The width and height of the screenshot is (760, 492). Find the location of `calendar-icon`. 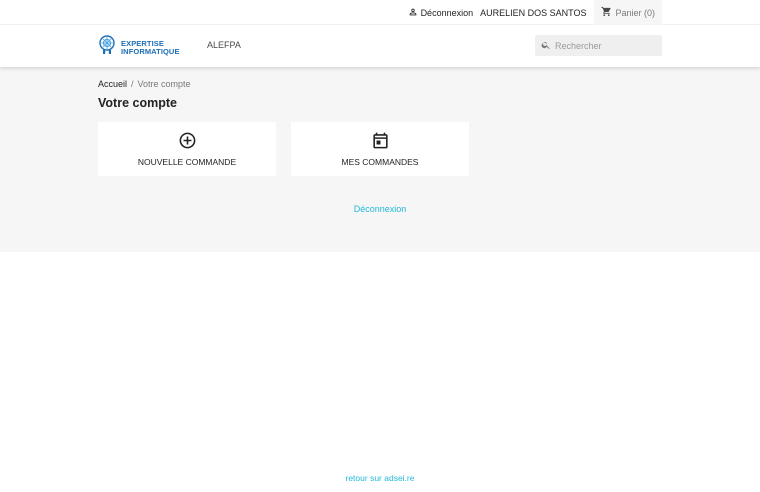

calendar-icon is located at coordinates (380, 140).